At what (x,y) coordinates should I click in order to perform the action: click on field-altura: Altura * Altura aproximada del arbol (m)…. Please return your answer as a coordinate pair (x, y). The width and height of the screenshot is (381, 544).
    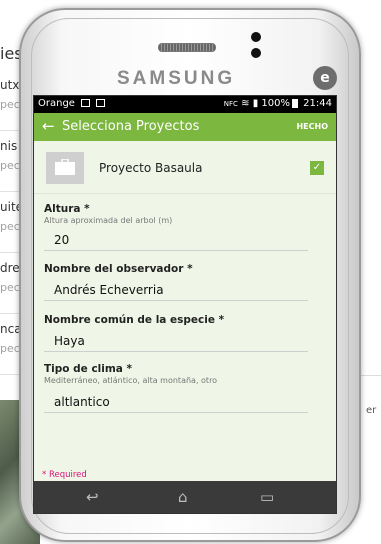
    Looking at the image, I should click on (176, 227).